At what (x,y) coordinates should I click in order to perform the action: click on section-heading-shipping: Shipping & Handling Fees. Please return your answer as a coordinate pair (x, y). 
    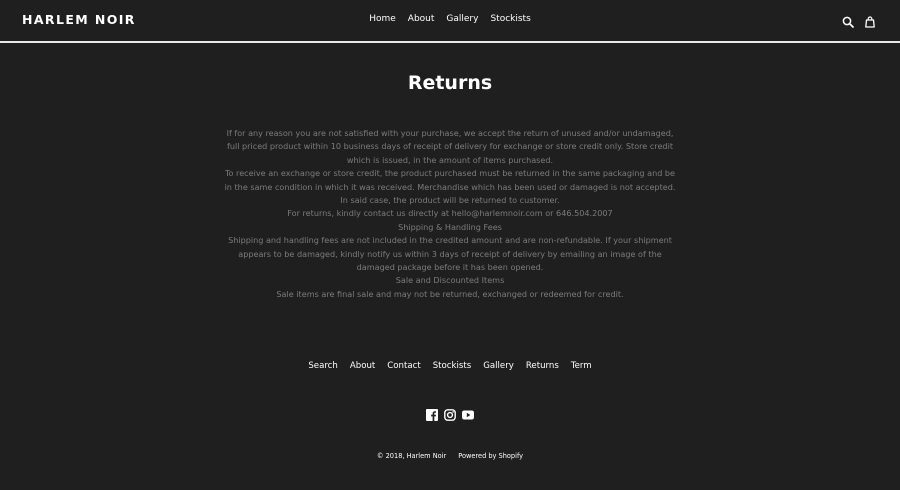
    Looking at the image, I should click on (450, 226).